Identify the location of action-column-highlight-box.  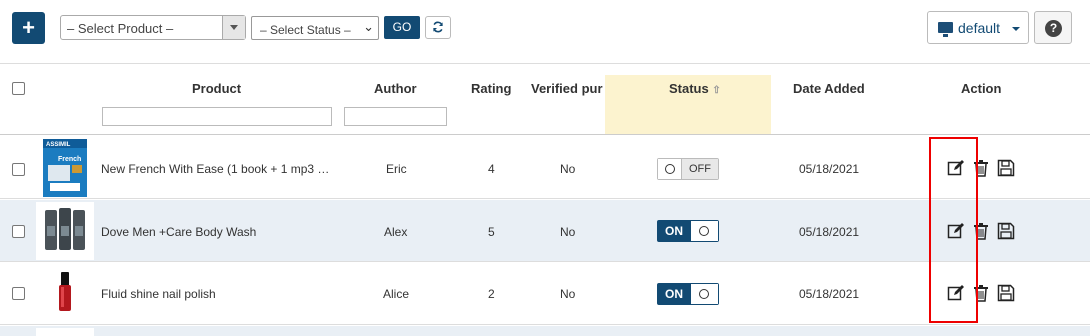
(953, 230).